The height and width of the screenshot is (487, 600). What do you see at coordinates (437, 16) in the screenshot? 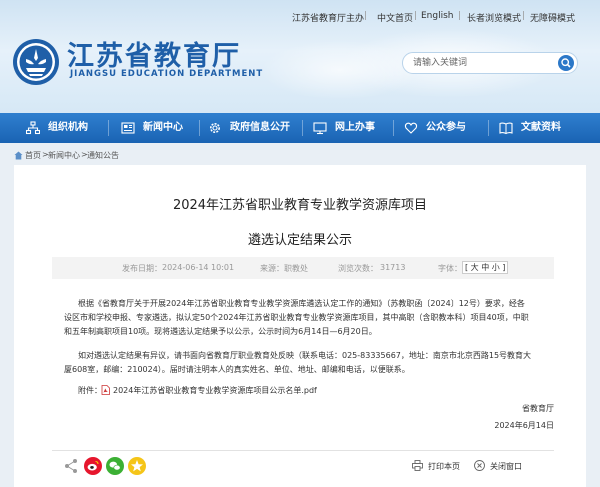
I see `english-link: English` at bounding box center [437, 16].